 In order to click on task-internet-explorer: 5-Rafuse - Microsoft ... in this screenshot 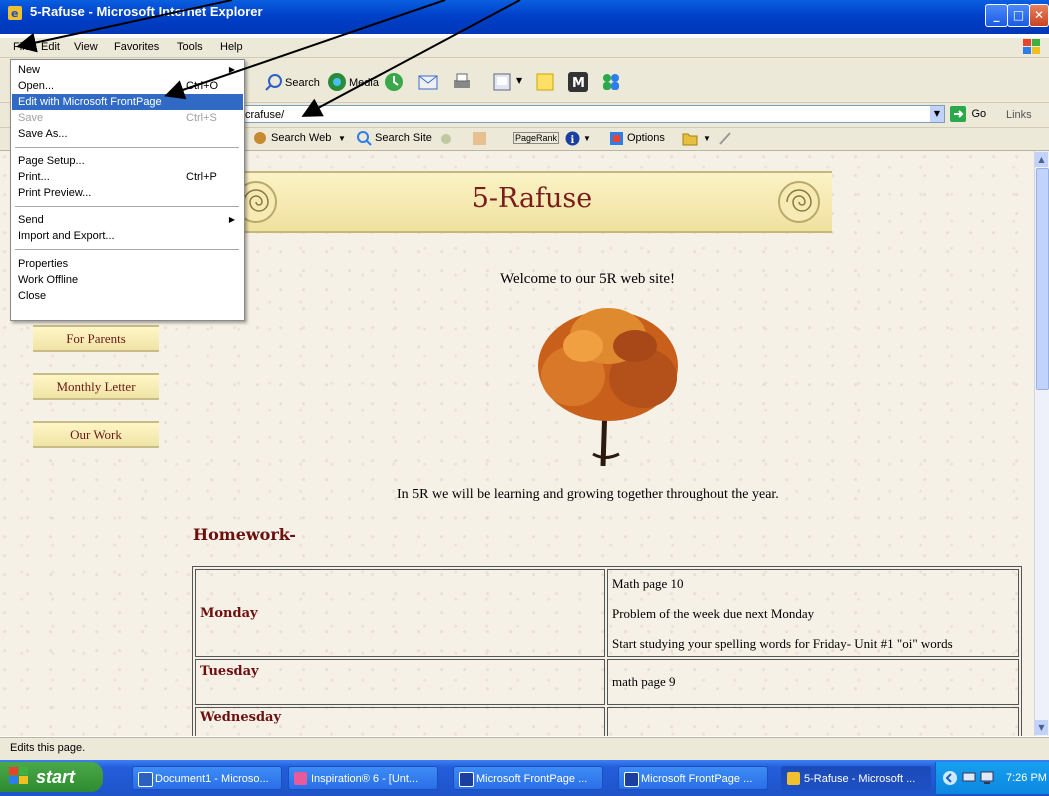, I will do `click(856, 778)`.